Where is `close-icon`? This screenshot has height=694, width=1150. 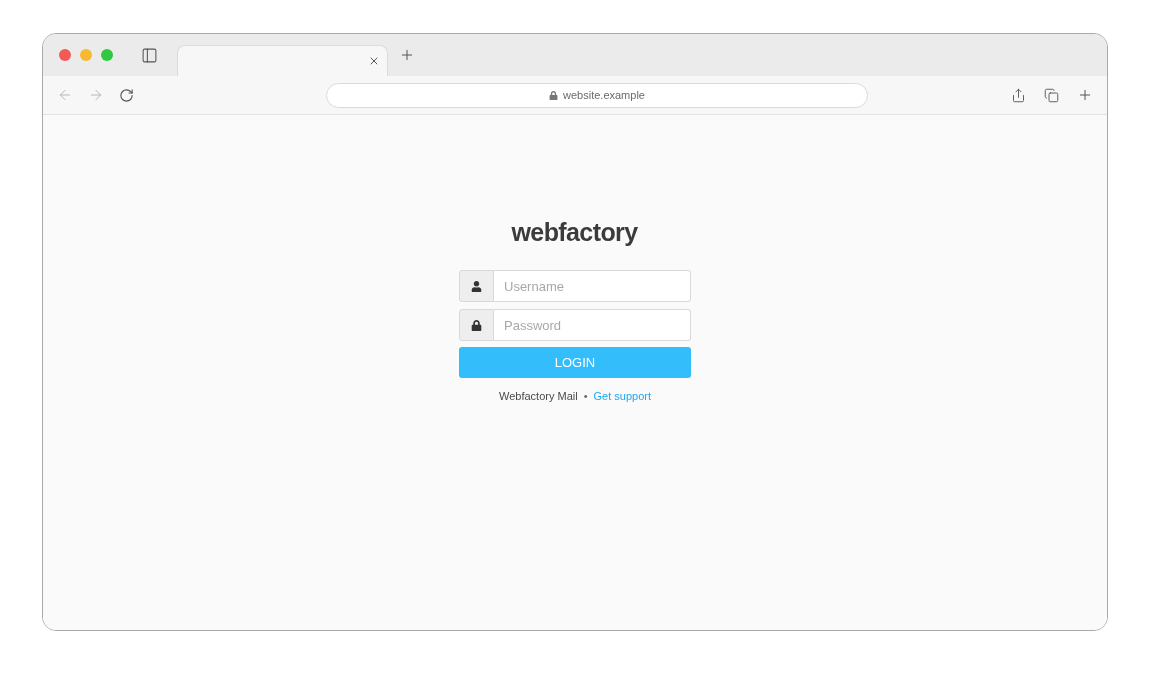
close-icon is located at coordinates (374, 61).